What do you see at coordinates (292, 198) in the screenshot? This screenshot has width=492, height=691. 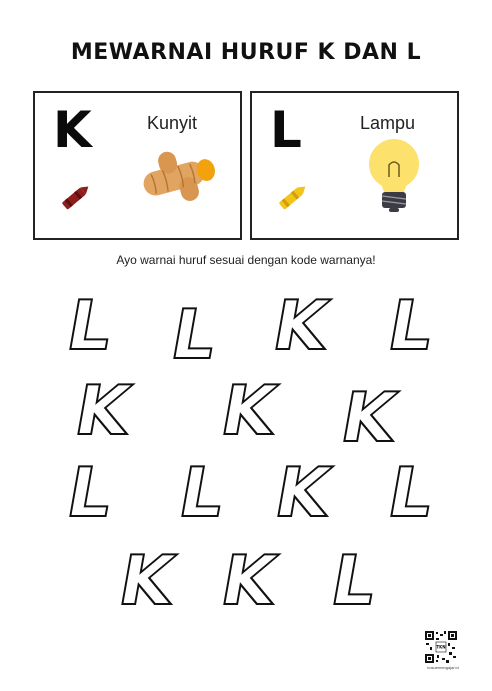 I see `crayon-yellow-icon` at bounding box center [292, 198].